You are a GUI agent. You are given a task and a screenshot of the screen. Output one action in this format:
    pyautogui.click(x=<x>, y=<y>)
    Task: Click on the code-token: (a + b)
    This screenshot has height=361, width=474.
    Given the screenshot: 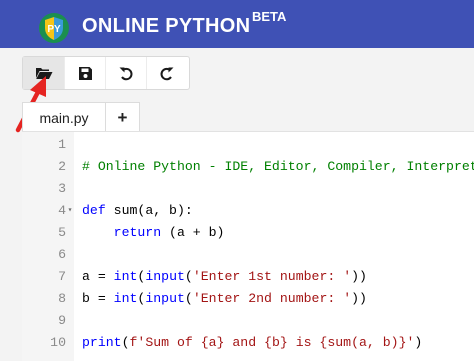 What is the action you would take?
    pyautogui.click(x=193, y=232)
    